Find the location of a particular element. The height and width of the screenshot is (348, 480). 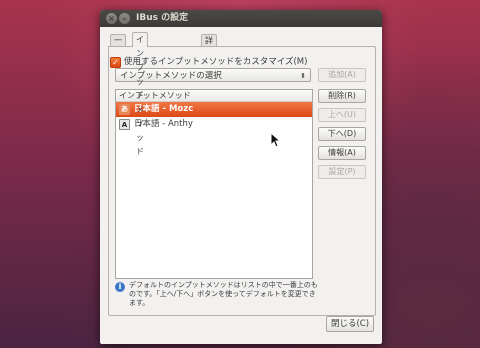

close-window-icon: × is located at coordinates (111, 18).